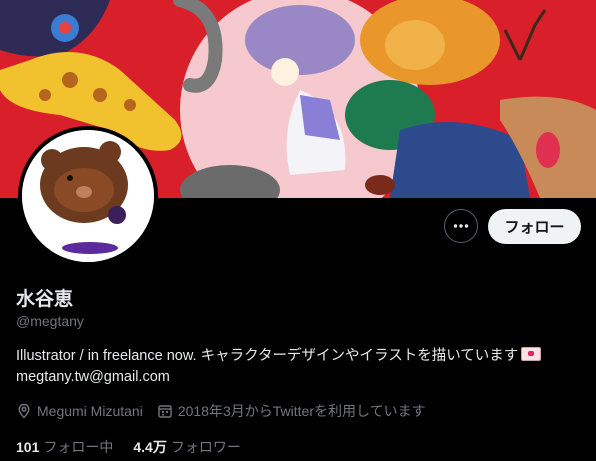 This screenshot has width=596, height=461. I want to click on profile-stats: 101 フォロー中 4.4万 フォロワー, so click(138, 447).